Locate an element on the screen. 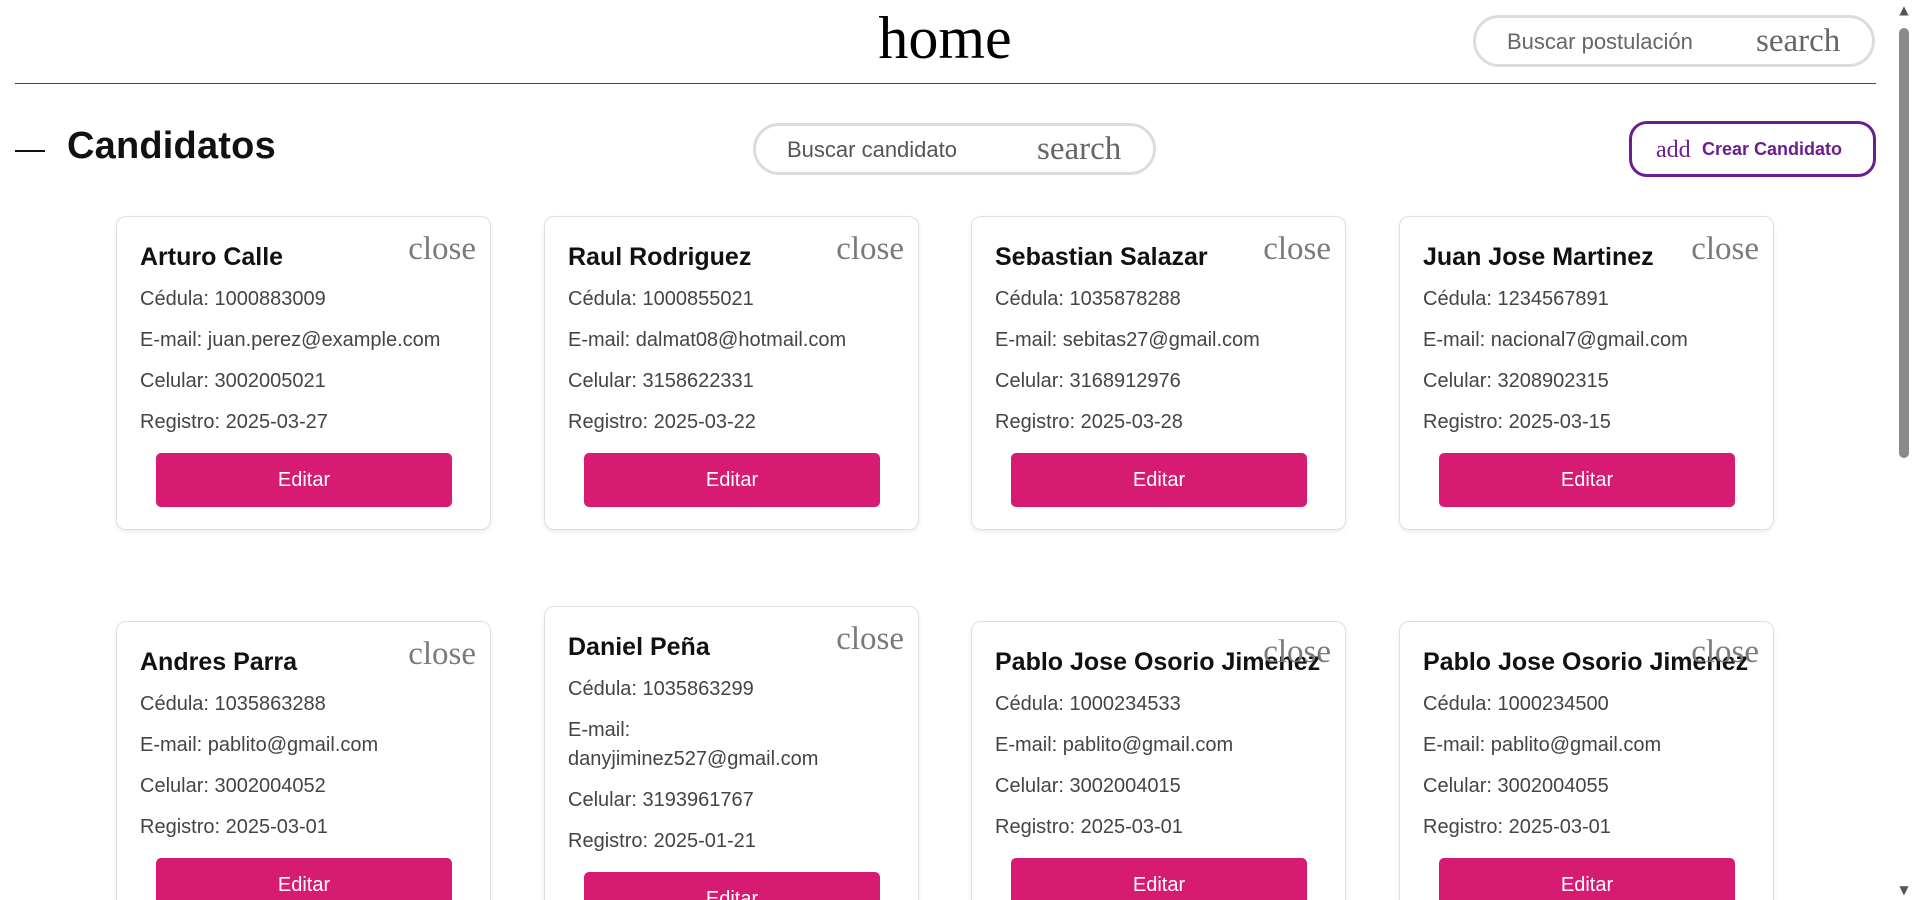 This screenshot has height=900, width=1913. top-bar: home Buscar postulación search is located at coordinates (946, 42).